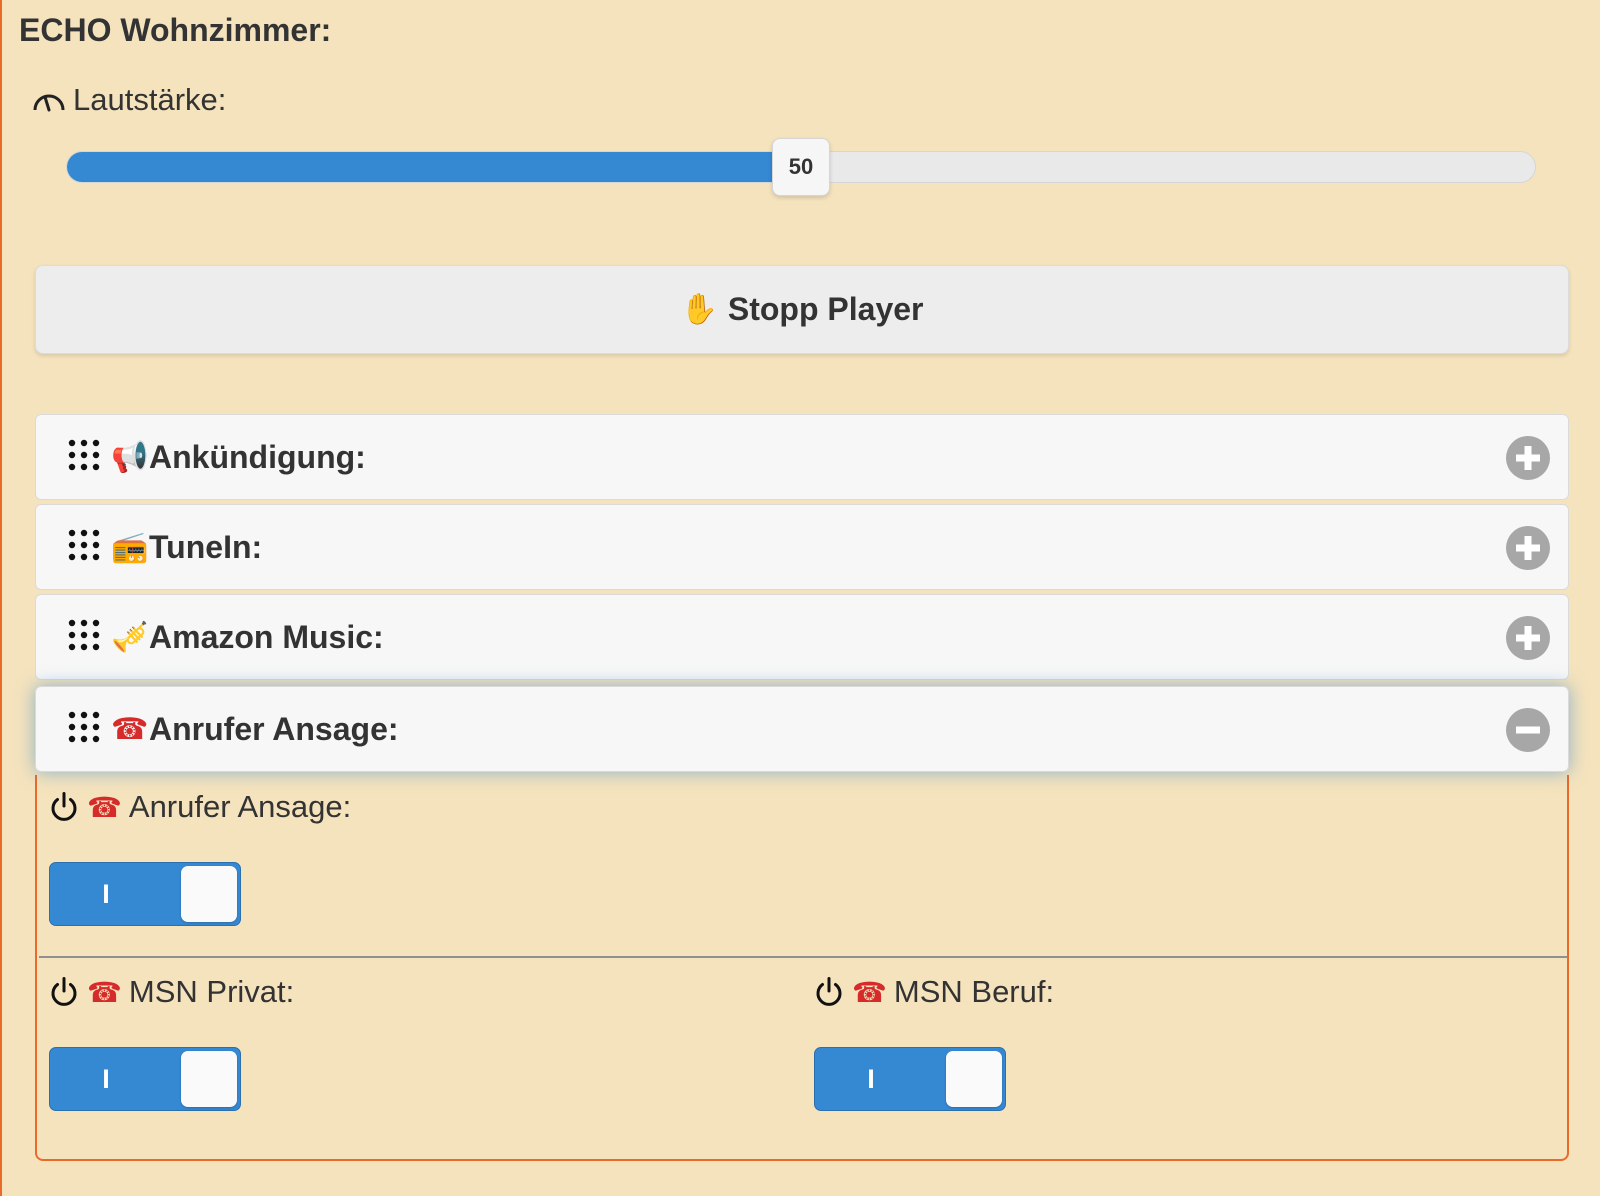 This screenshot has height=1196, width=1600. I want to click on volume-label: Lautstärke:, so click(129, 100).